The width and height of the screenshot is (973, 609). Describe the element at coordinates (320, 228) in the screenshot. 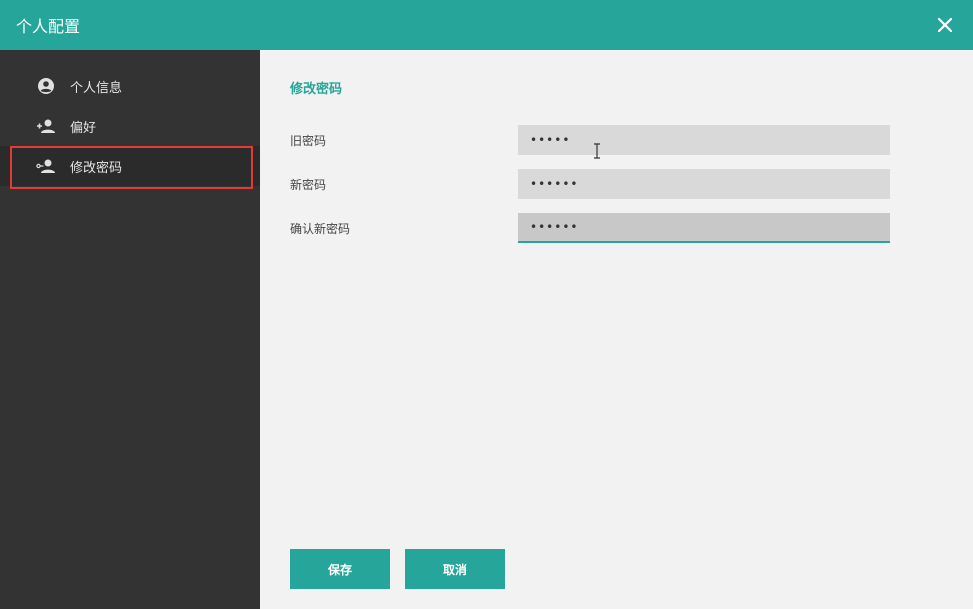

I see `confirm-password-label: 确认新密码` at that location.